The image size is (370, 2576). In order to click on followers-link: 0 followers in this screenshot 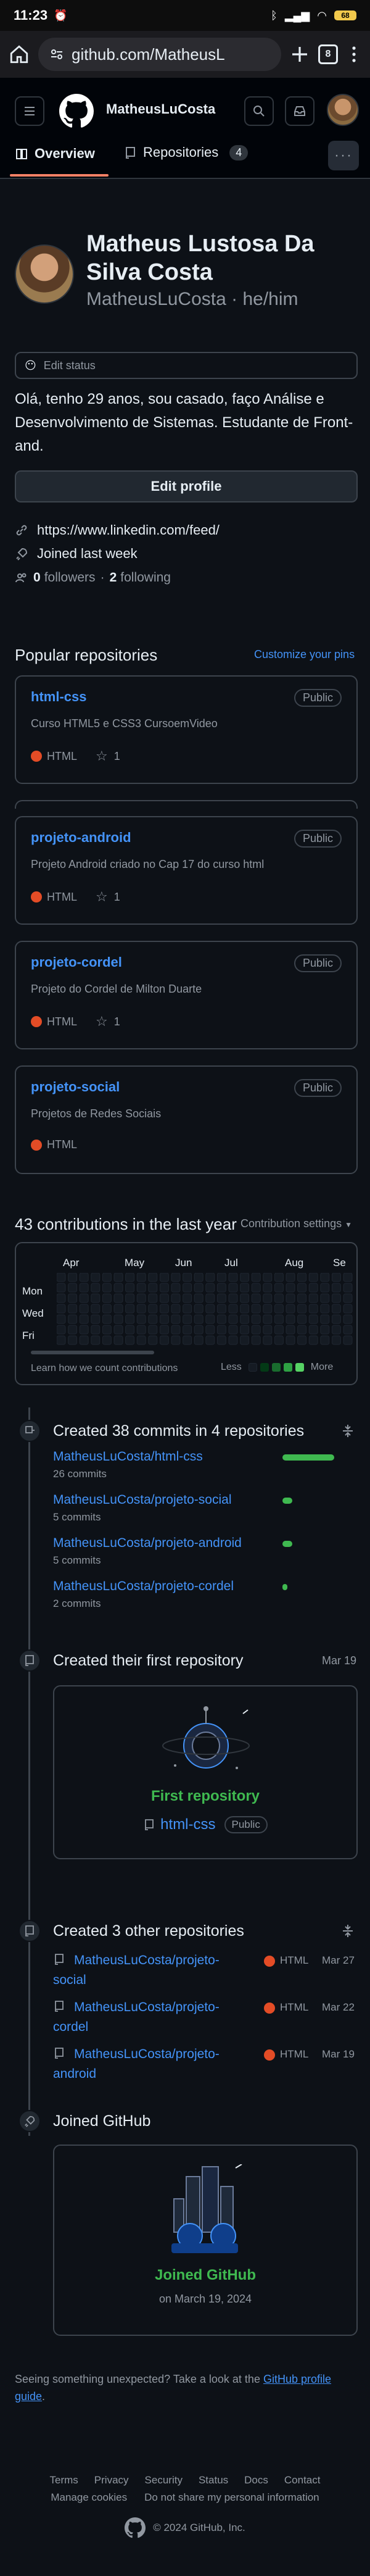, I will do `click(64, 577)`.